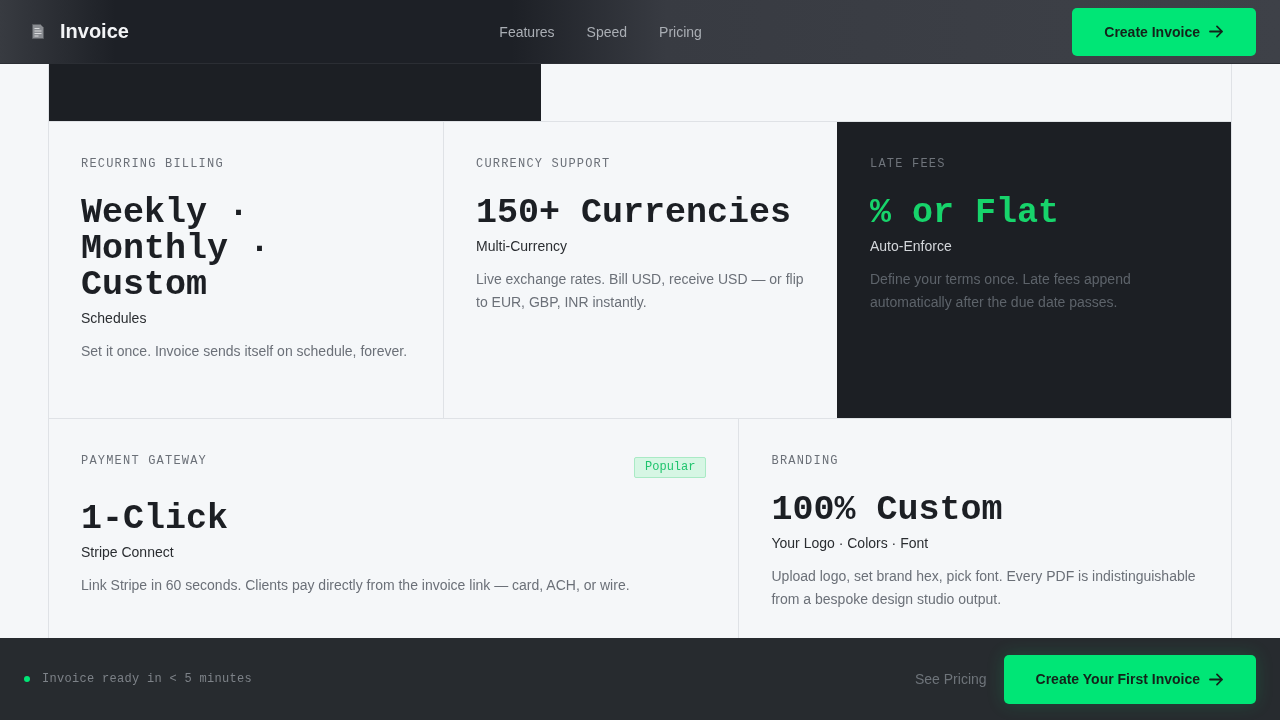 The height and width of the screenshot is (720, 1280). What do you see at coordinates (38, 31) in the screenshot?
I see `document-icon` at bounding box center [38, 31].